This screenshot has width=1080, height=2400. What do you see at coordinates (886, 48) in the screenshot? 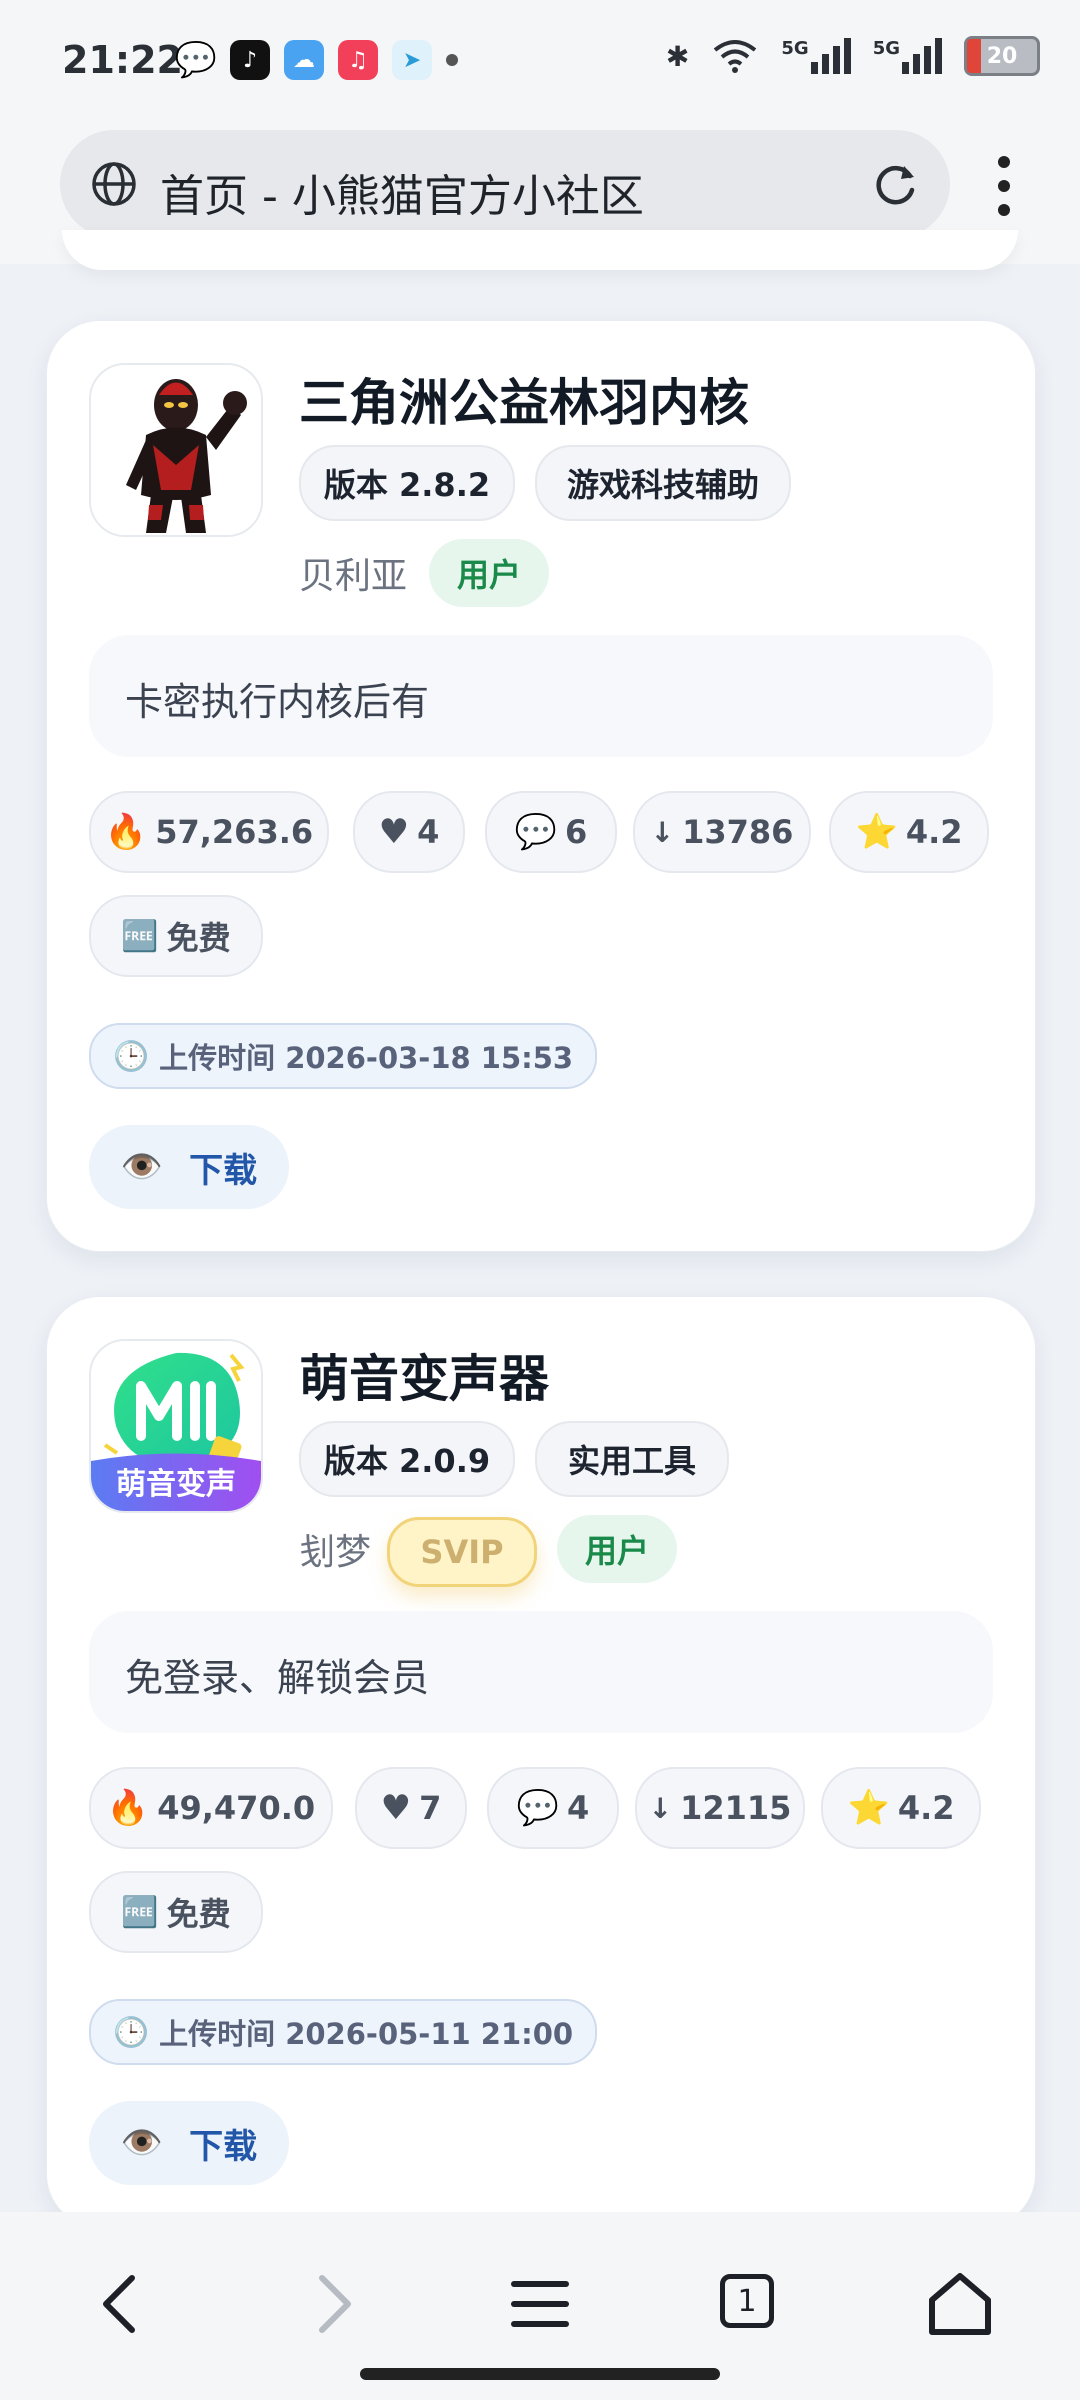
I see `network-type-2: 5G` at bounding box center [886, 48].